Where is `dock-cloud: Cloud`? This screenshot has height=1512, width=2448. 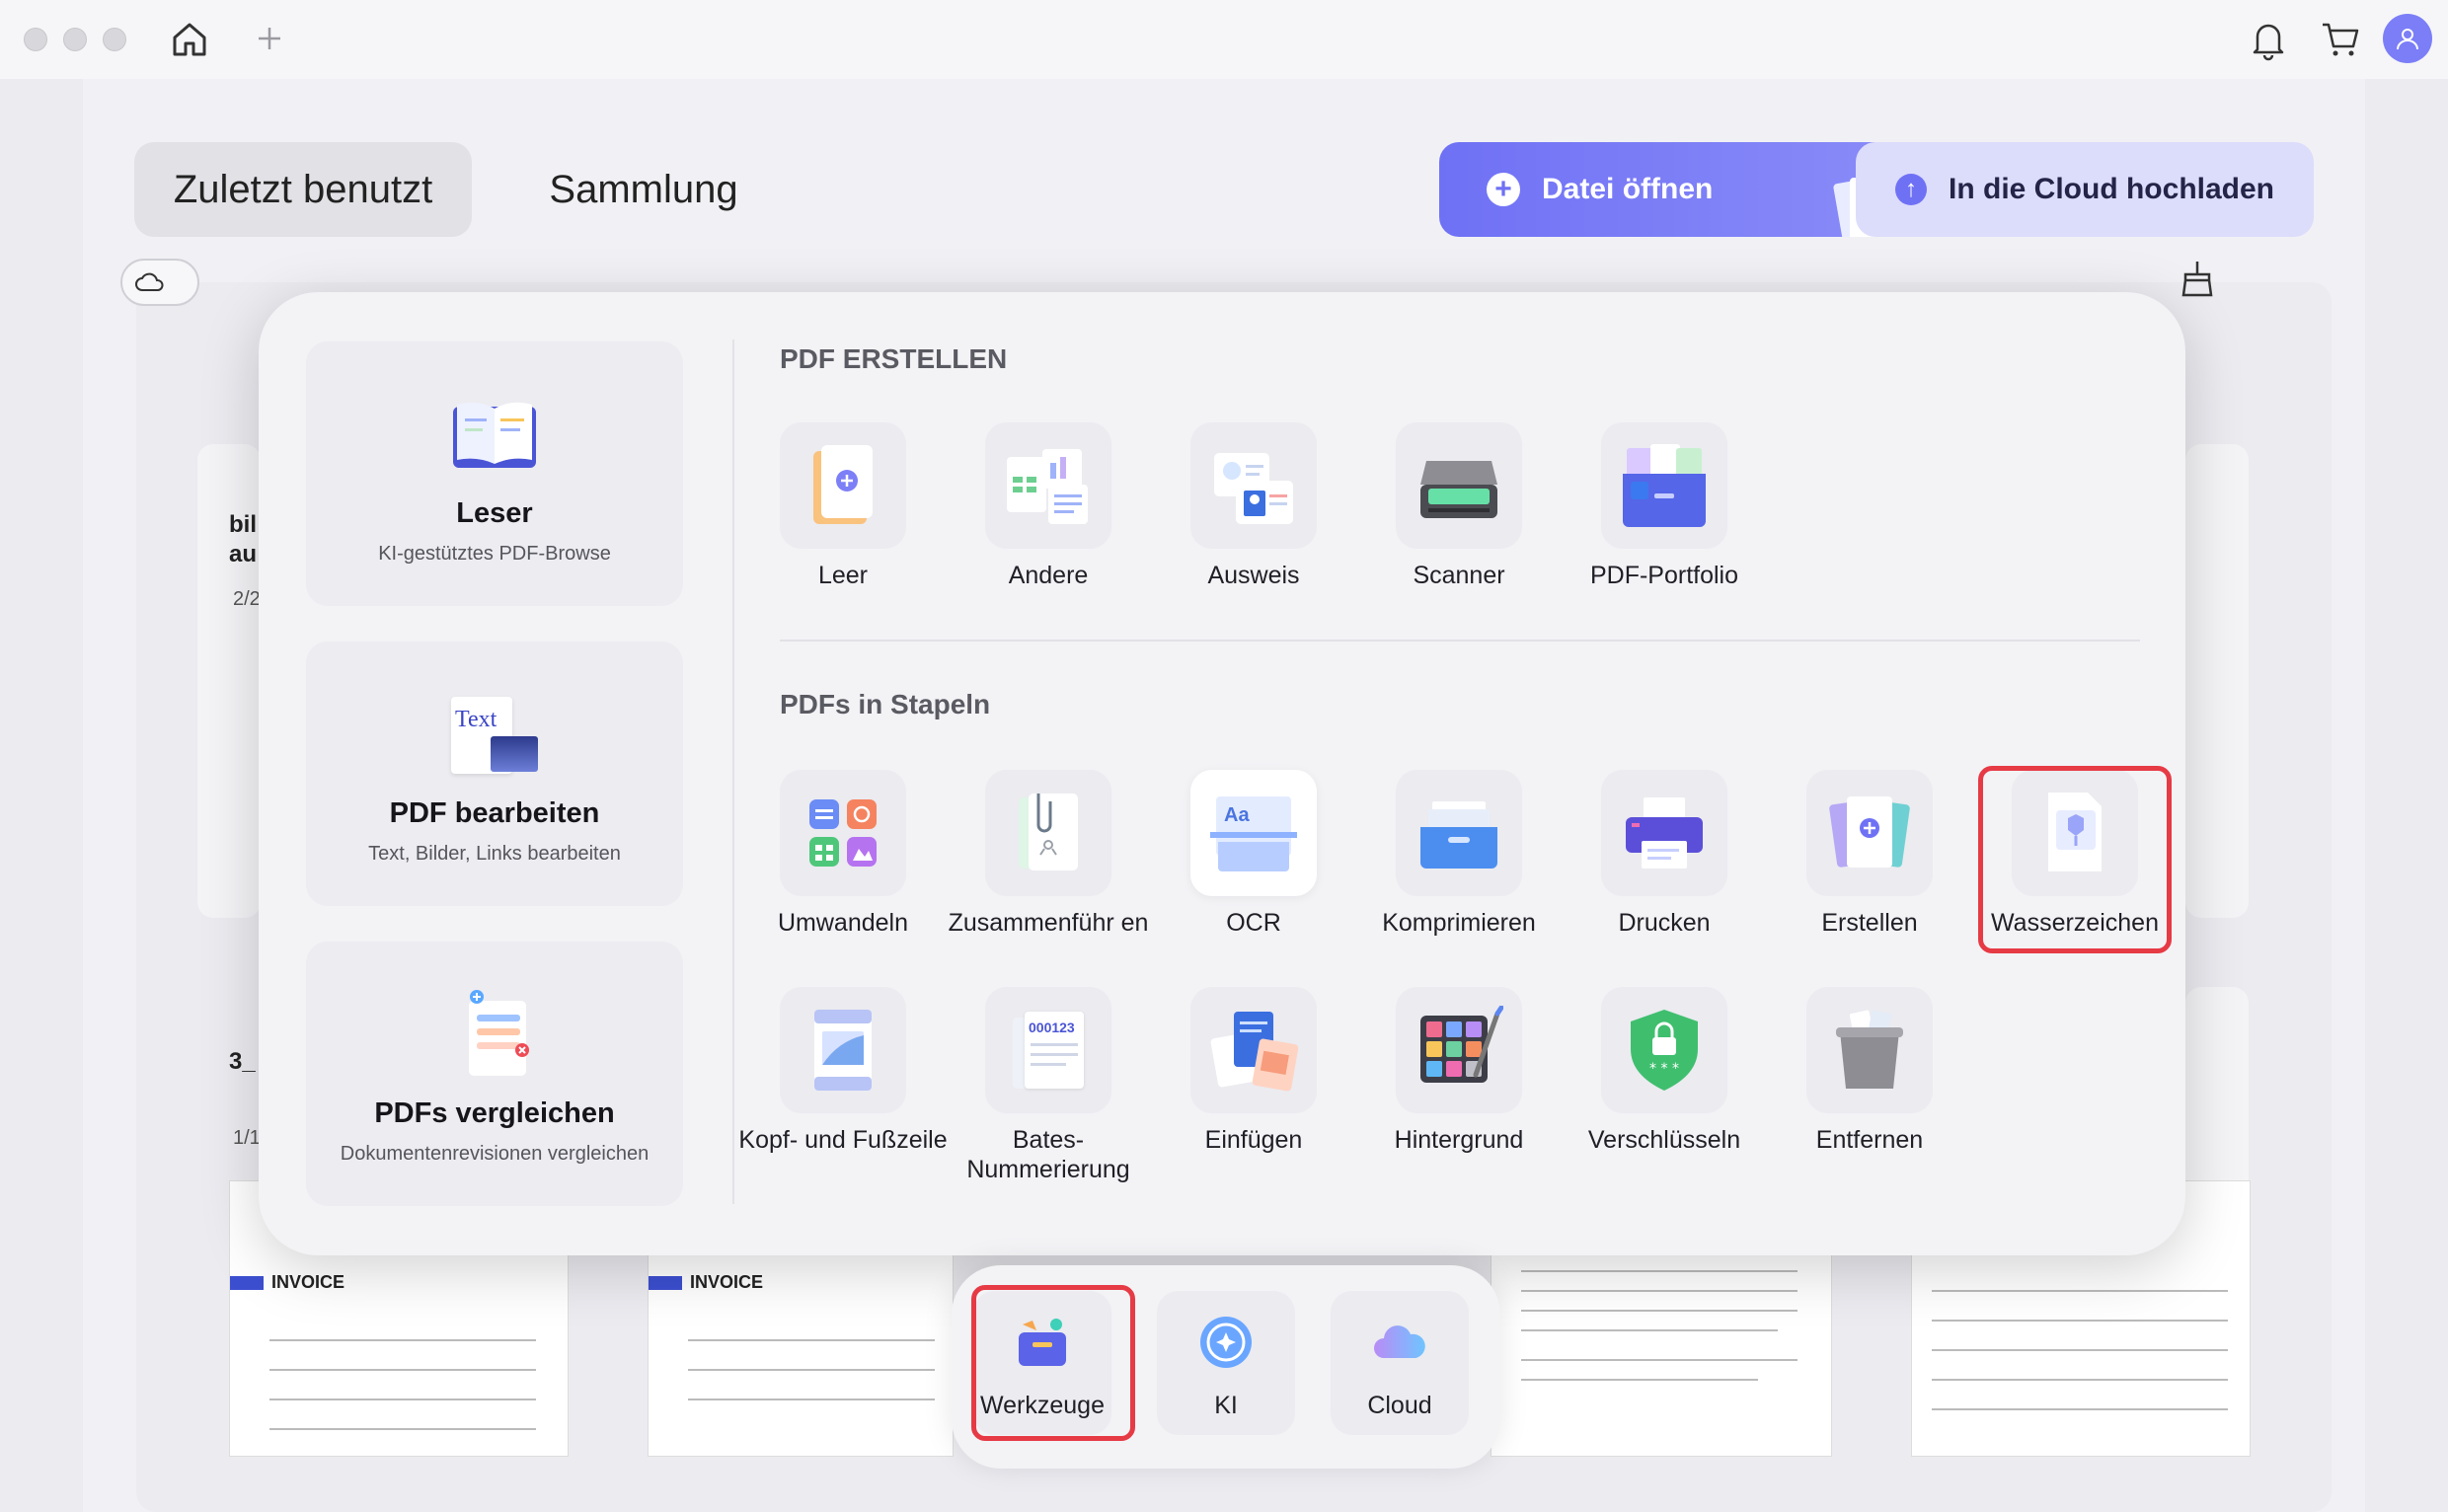
dock-cloud: Cloud is located at coordinates (1400, 1363).